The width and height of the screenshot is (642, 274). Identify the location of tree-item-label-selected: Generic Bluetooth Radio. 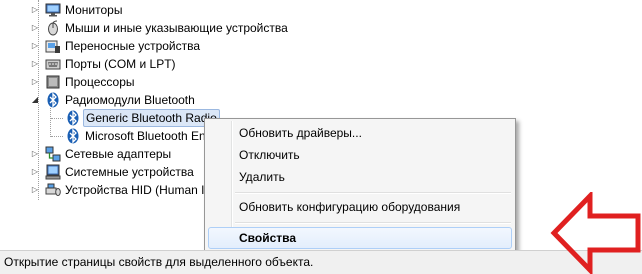
(151, 118).